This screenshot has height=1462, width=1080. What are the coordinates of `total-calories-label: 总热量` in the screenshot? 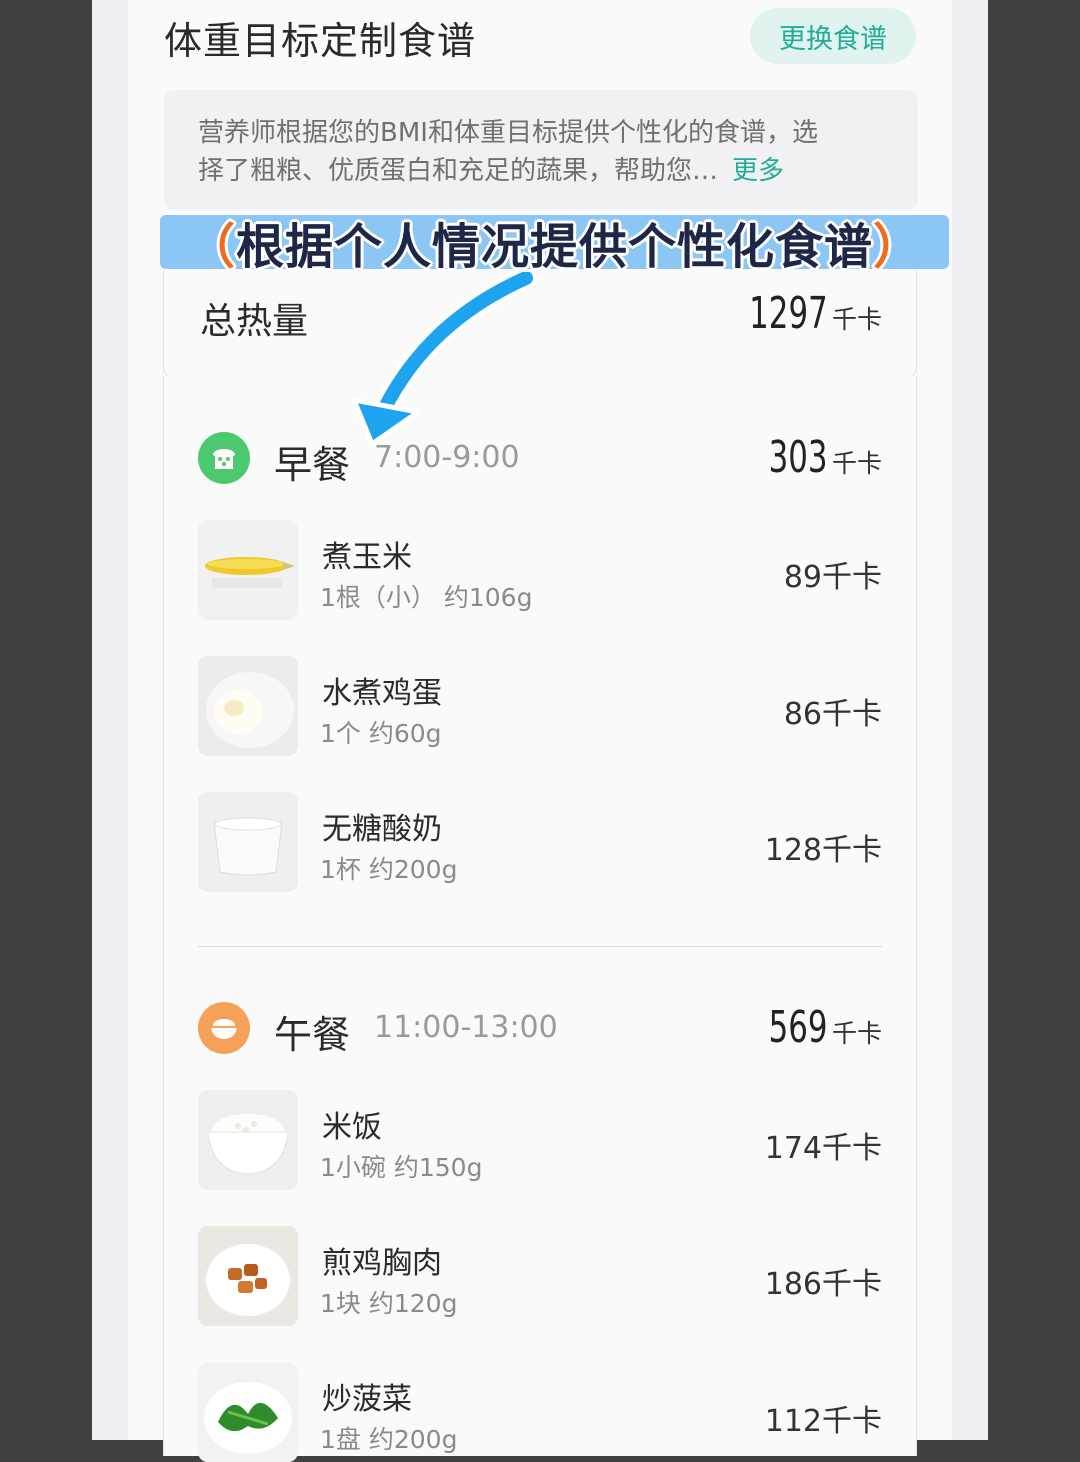 It's located at (254, 321).